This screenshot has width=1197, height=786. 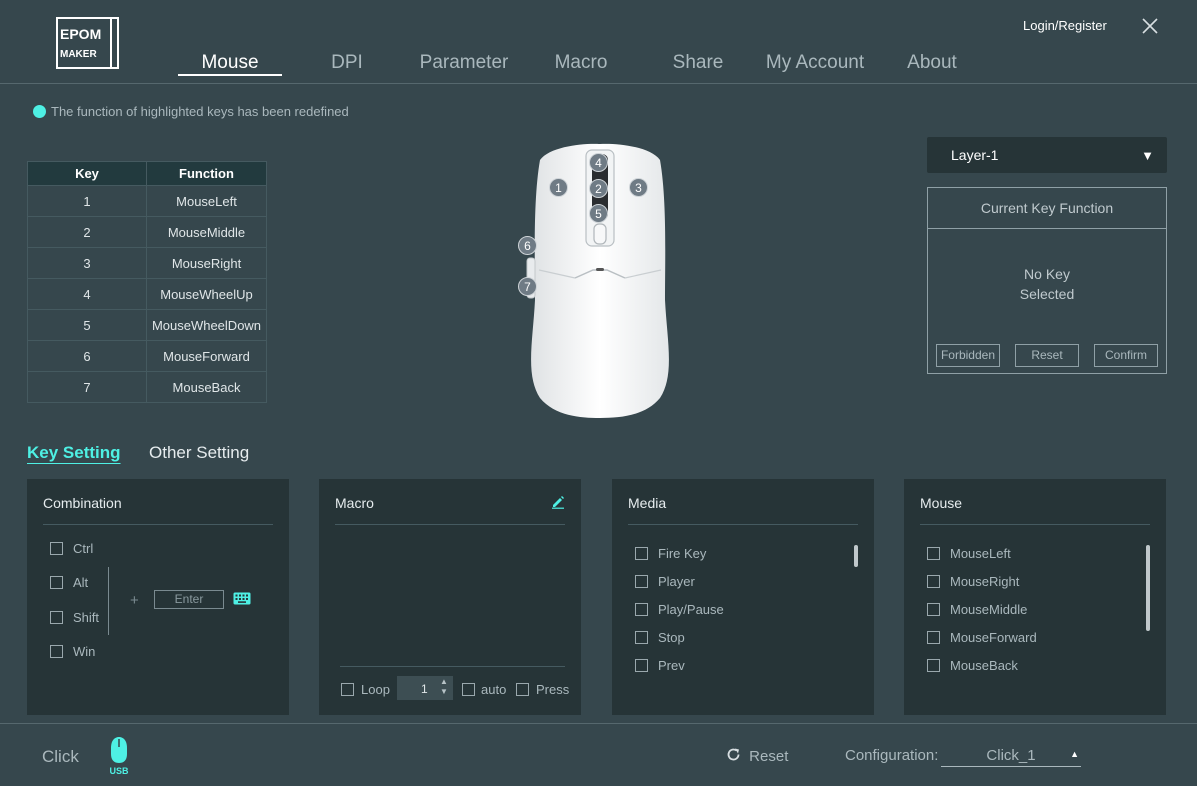 What do you see at coordinates (581, 63) in the screenshot?
I see `tab-macro: Macro` at bounding box center [581, 63].